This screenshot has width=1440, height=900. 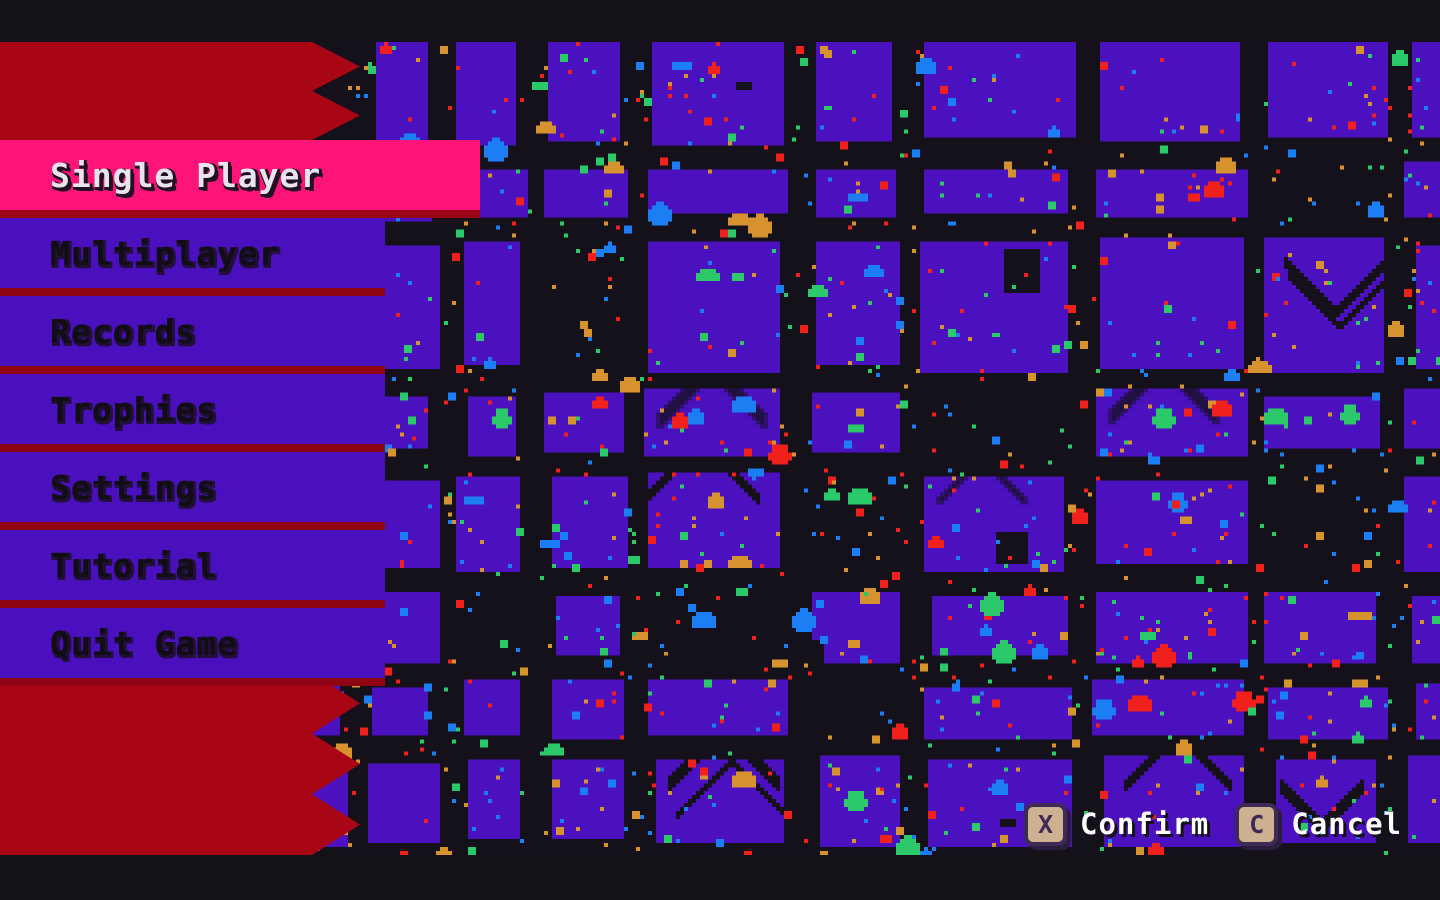 What do you see at coordinates (720, 21) in the screenshot?
I see `letterbox-bar-top` at bounding box center [720, 21].